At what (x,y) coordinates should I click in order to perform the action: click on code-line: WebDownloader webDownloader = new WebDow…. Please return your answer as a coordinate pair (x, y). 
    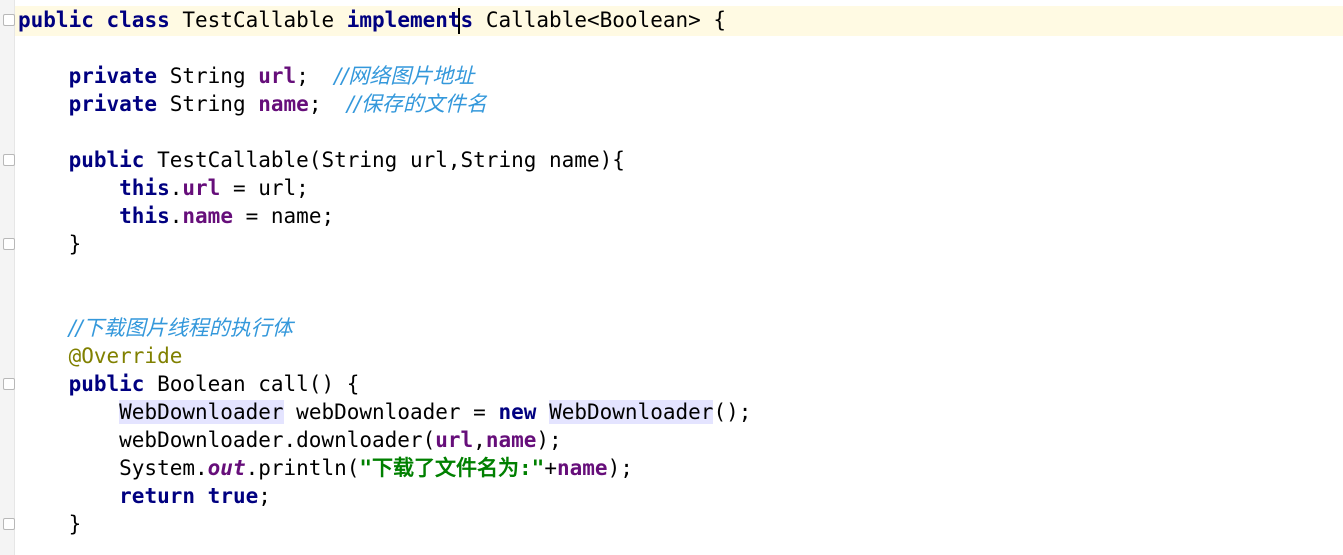
    Looking at the image, I should click on (680, 412).